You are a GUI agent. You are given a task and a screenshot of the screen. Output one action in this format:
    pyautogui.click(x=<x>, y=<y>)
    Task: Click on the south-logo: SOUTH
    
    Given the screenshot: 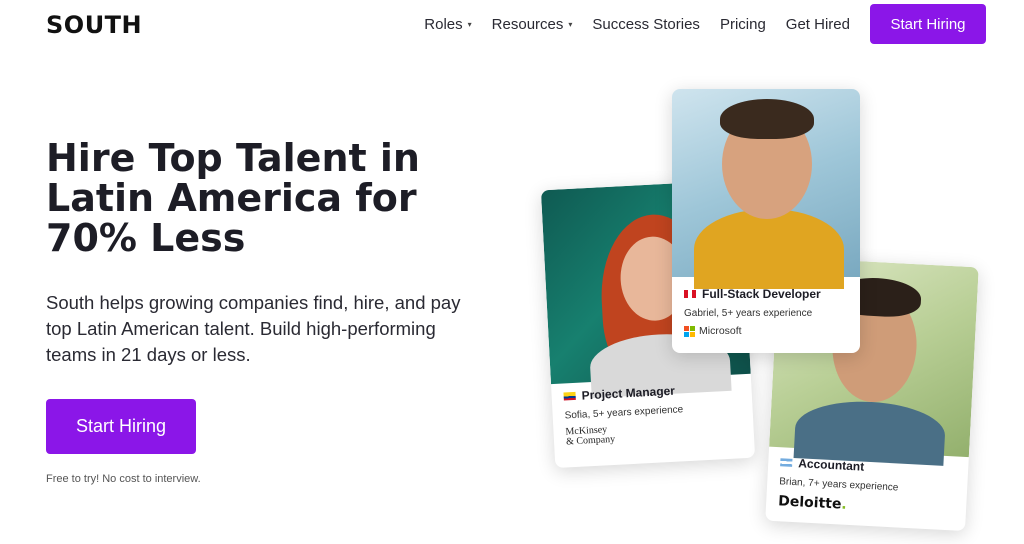 What is the action you would take?
    pyautogui.click(x=94, y=25)
    